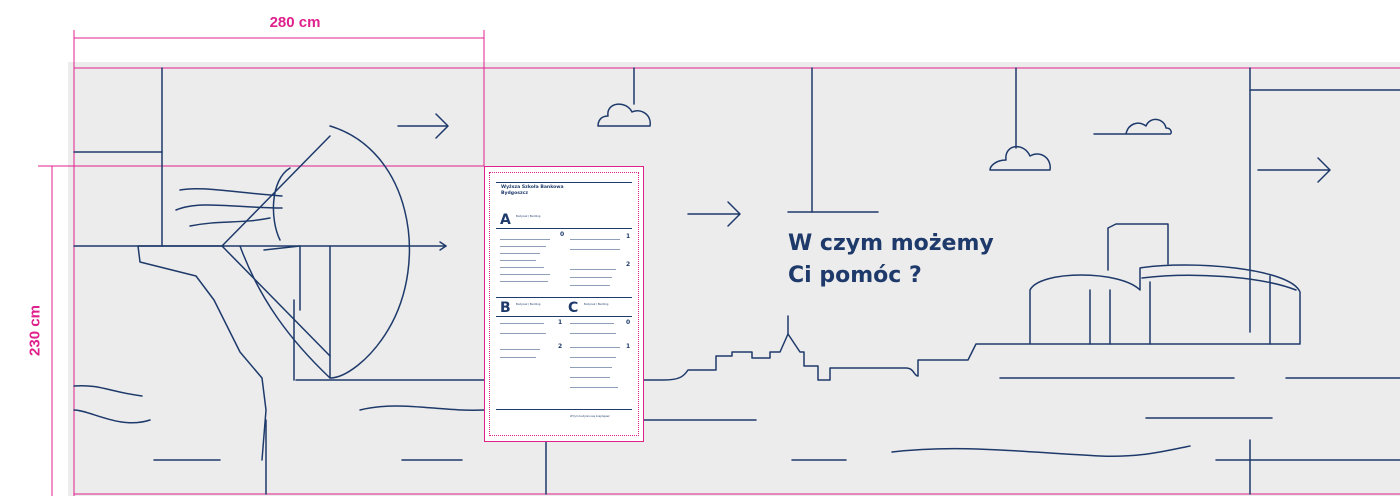 The image size is (1400, 496). Describe the element at coordinates (590, 416) in the screenshot. I see `panel-footer-note: W tym budynku się znajdujesz` at that location.